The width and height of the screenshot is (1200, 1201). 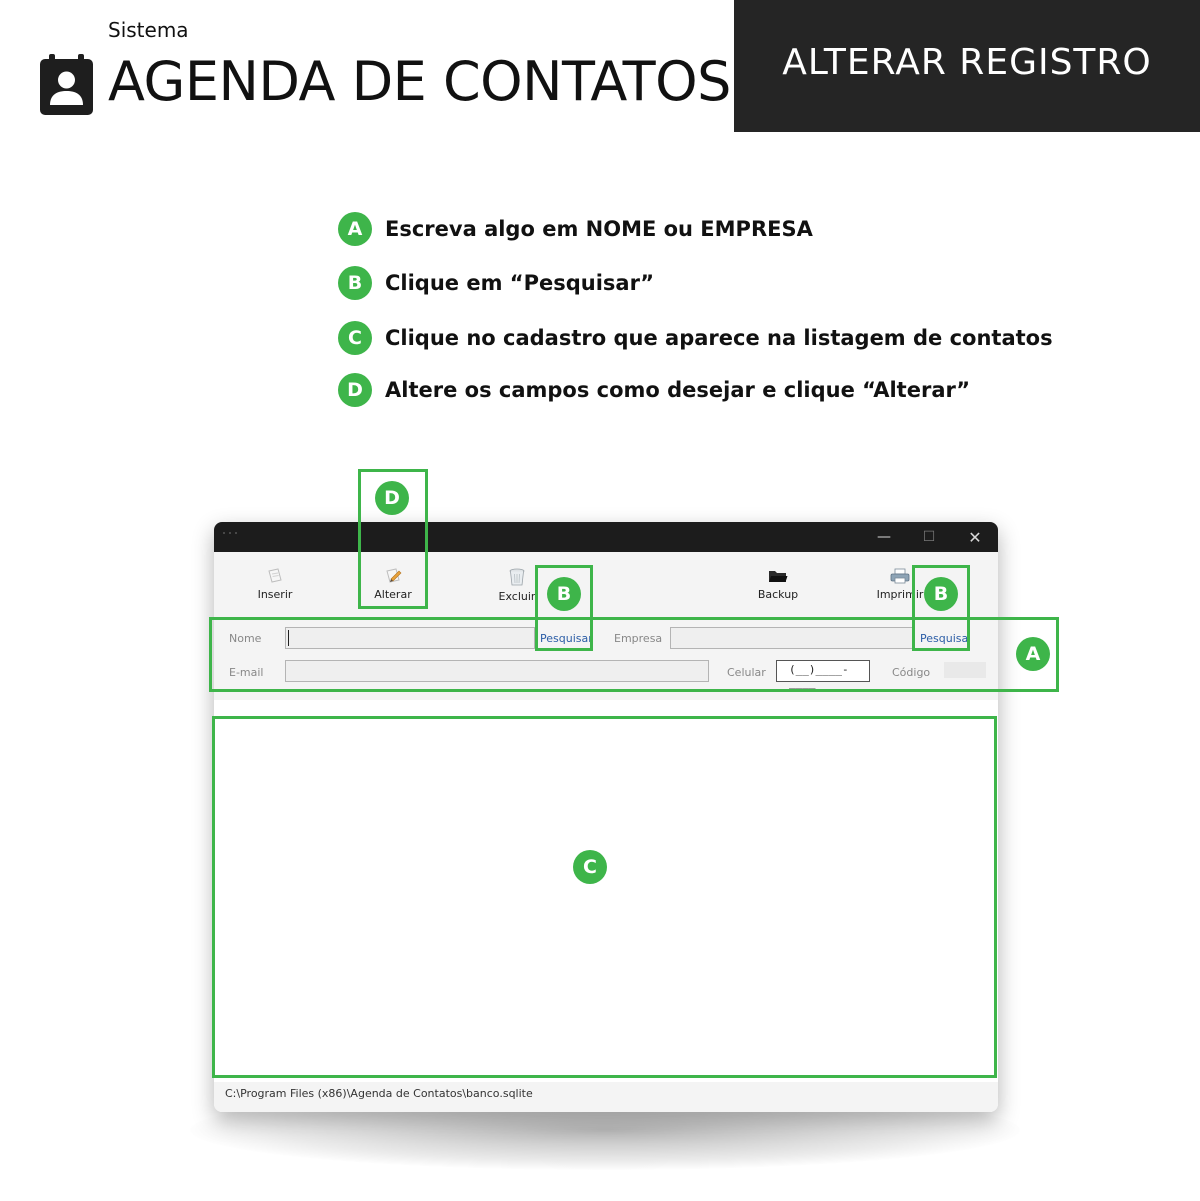 What do you see at coordinates (148, 30) in the screenshot?
I see `app-subtitle: Sistema` at bounding box center [148, 30].